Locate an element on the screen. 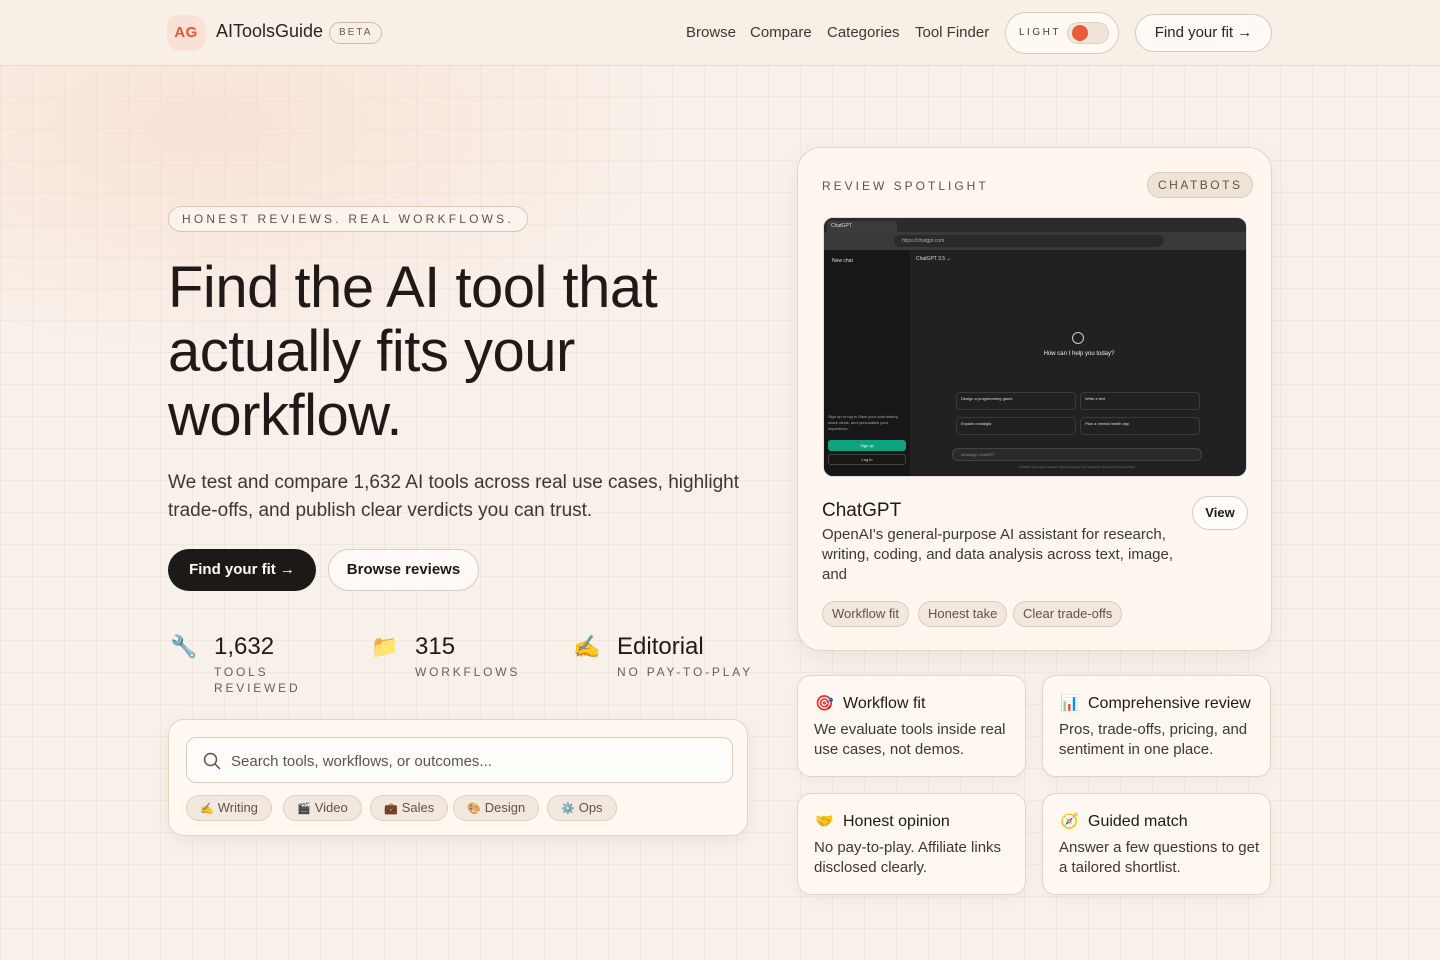 The height and width of the screenshot is (960, 1440). nav-compare: Compare is located at coordinates (781, 32).